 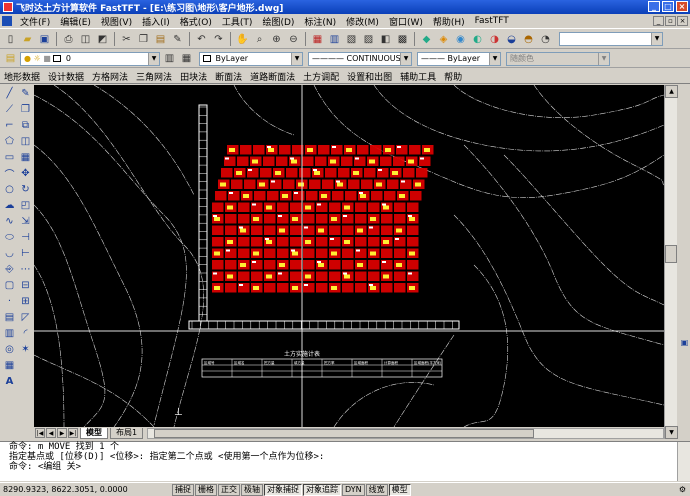 I want to click on polyline-icon: ⌐, so click(x=9, y=125).